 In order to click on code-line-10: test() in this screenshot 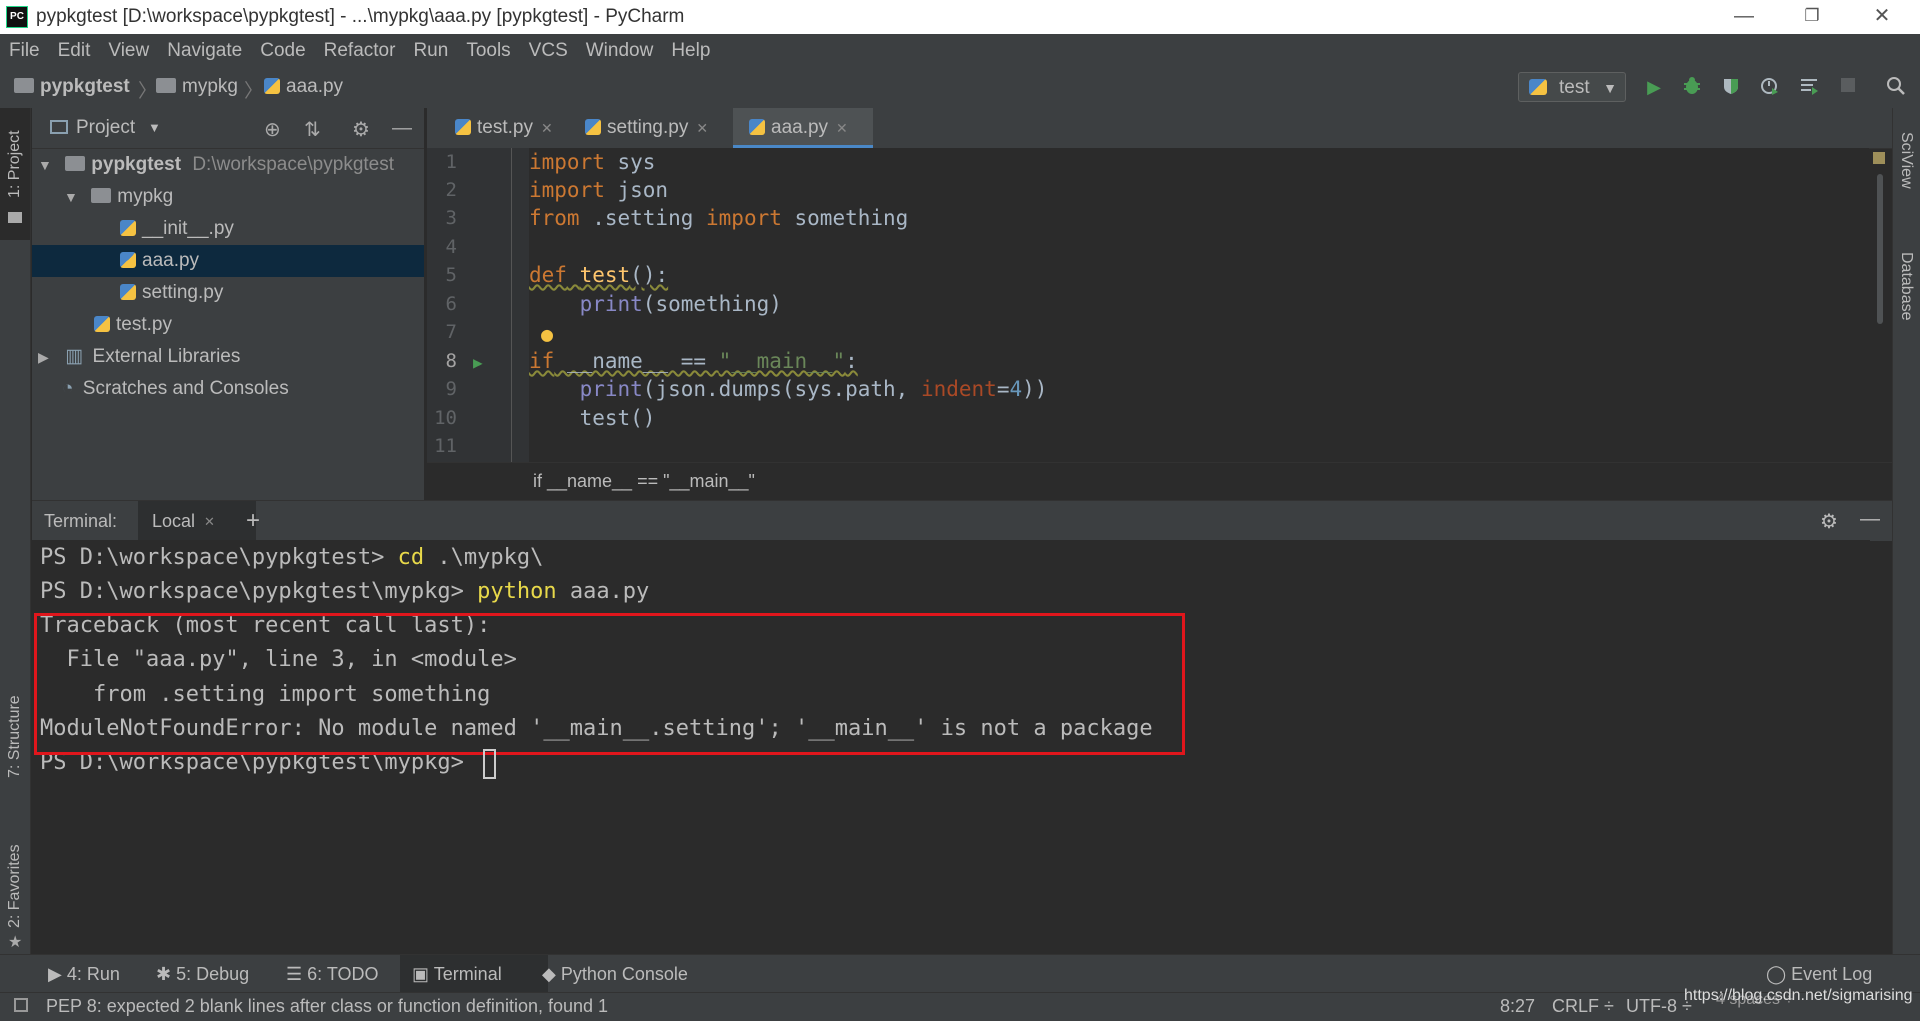, I will do `click(592, 418)`.